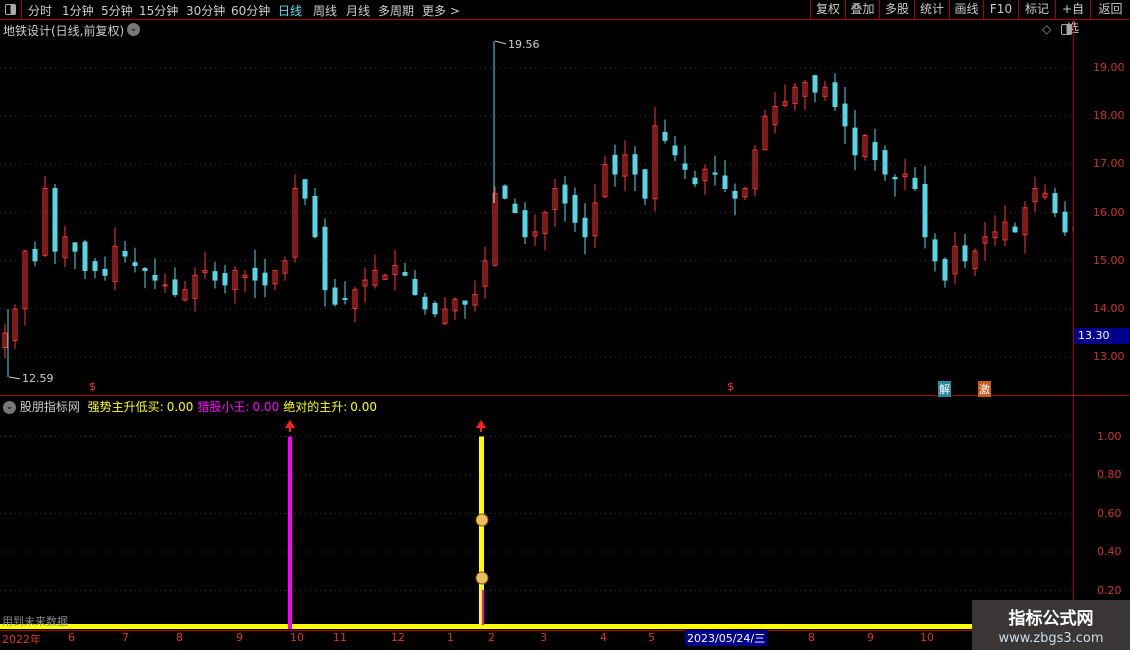  I want to click on x-axis-label: 7, so click(125, 637).